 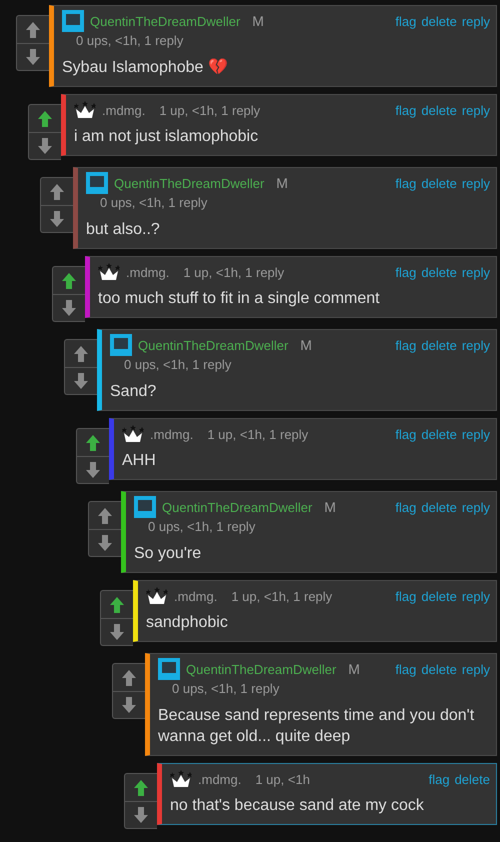 What do you see at coordinates (139, 461) in the screenshot?
I see `comment-text: AHH` at bounding box center [139, 461].